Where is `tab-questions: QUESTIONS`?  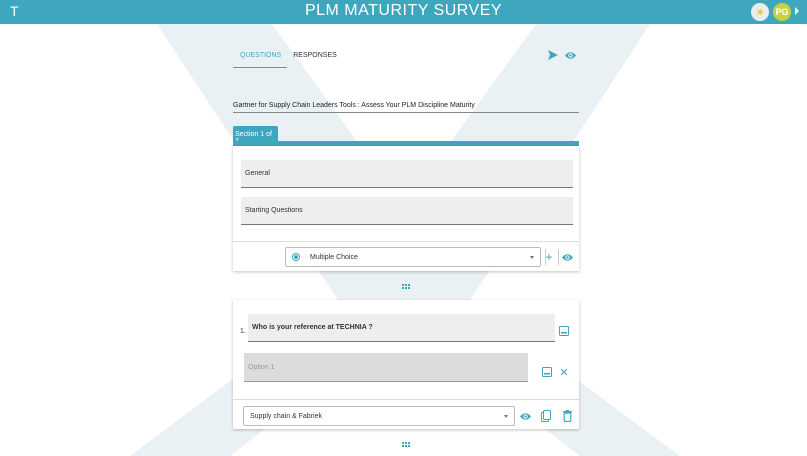
tab-questions: QUESTIONS is located at coordinates (260, 60).